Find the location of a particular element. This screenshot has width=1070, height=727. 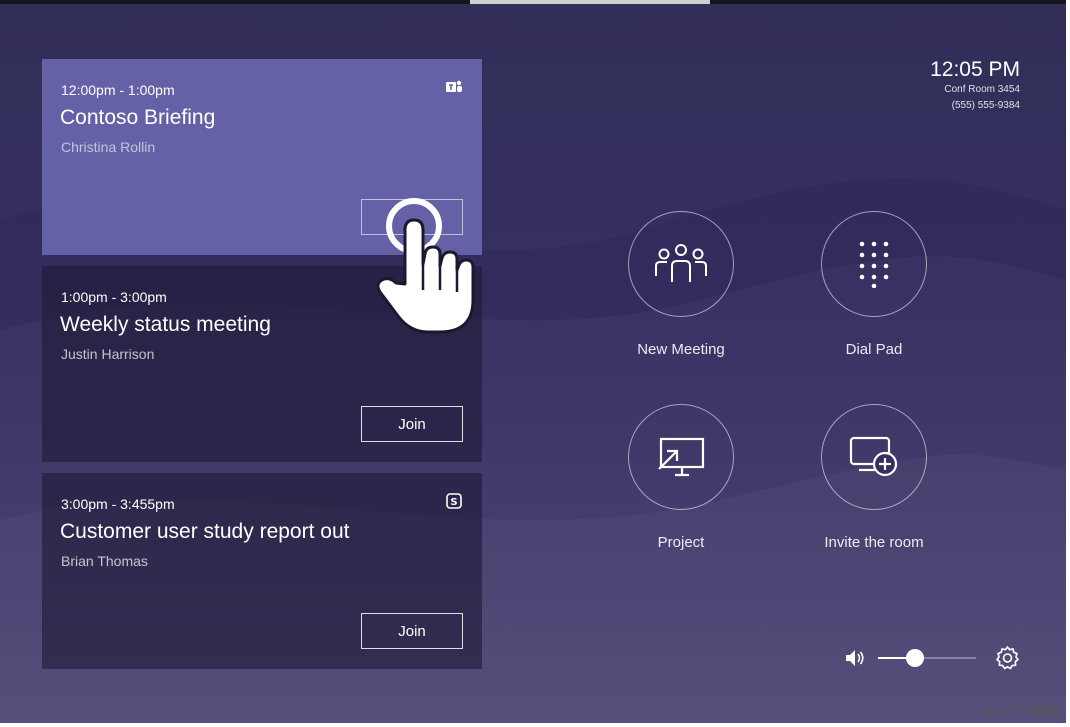

dial-pad-icon is located at coordinates (874, 264).